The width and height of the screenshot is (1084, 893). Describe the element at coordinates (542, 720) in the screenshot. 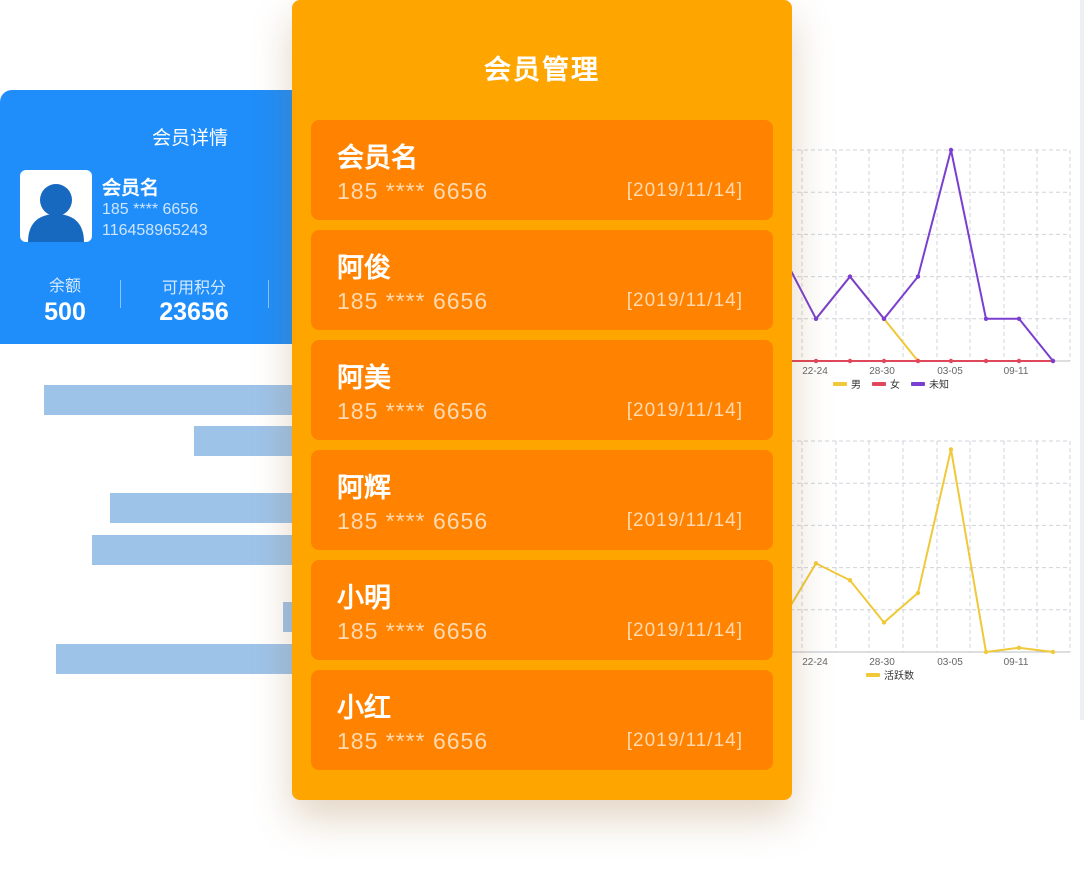

I see `member-list-item: 小红 185 **** 6656 [2019/11/14]` at that location.